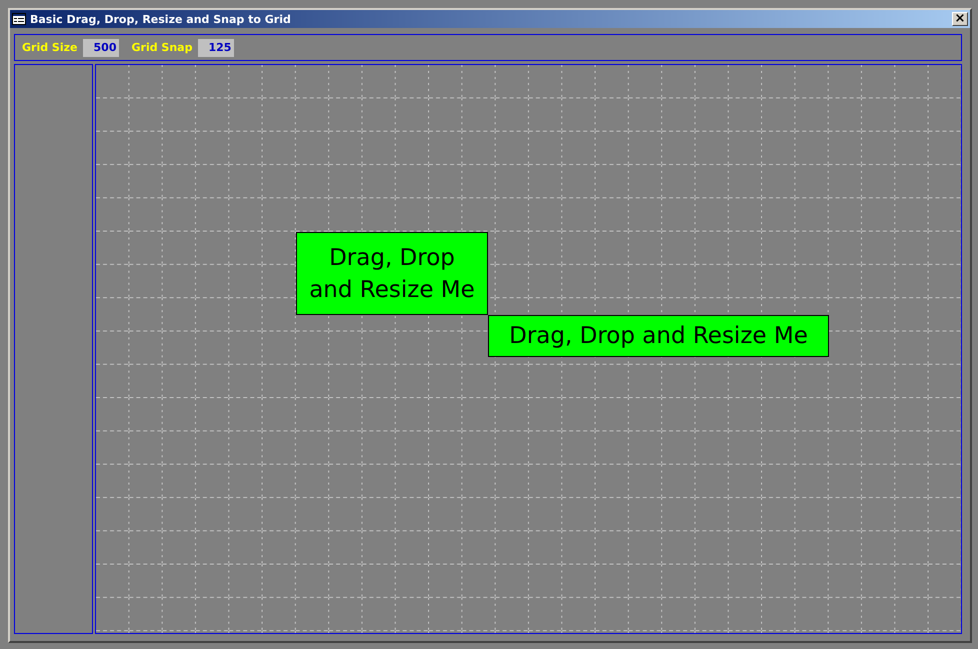 This screenshot has width=978, height=649. I want to click on field-label: Grid Size, so click(50, 47).